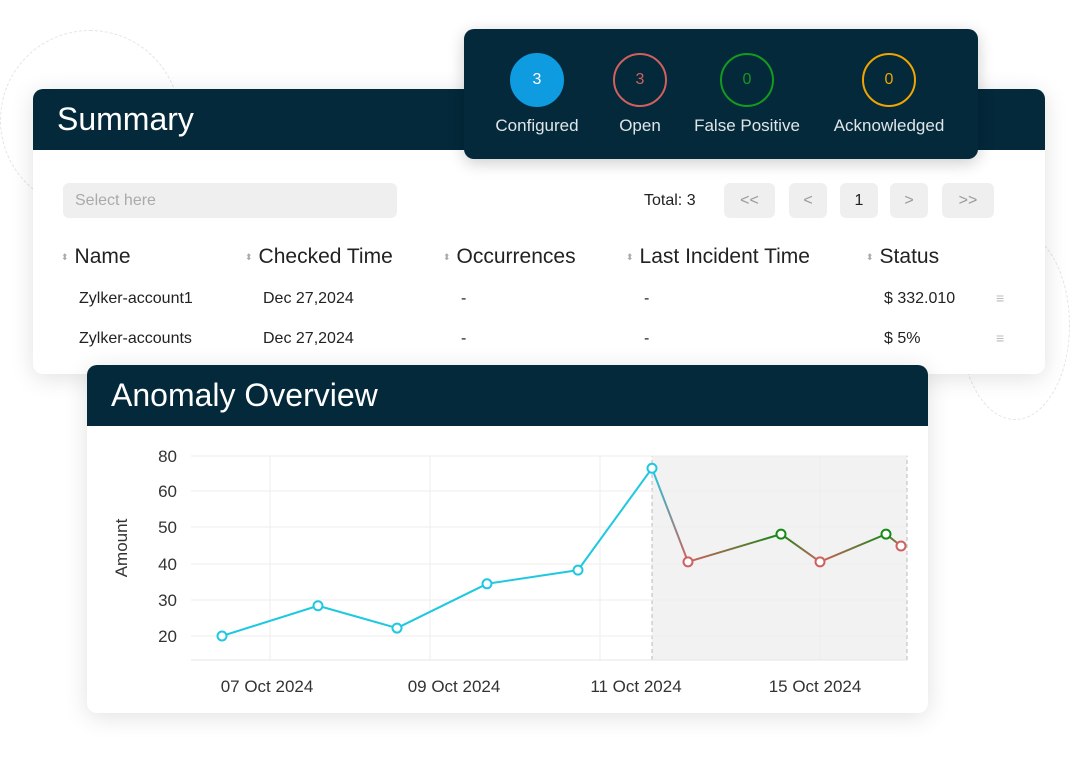 This screenshot has width=1080, height=770. Describe the element at coordinates (920, 298) in the screenshot. I see `cell-status: $ 332.010` at that location.